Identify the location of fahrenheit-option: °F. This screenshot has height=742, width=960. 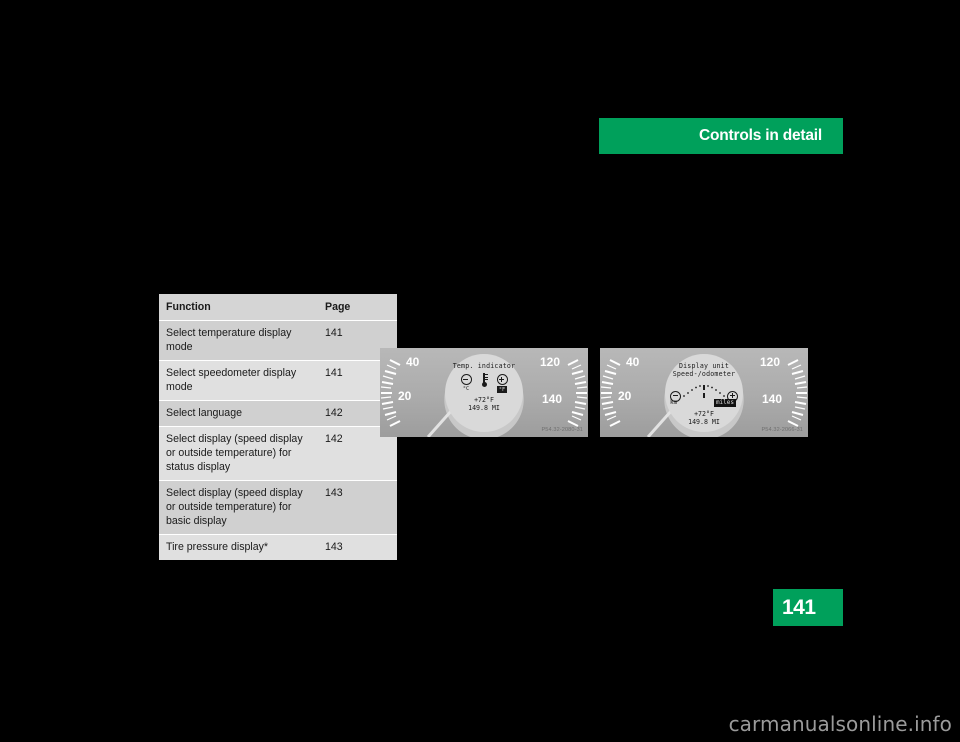
(502, 383).